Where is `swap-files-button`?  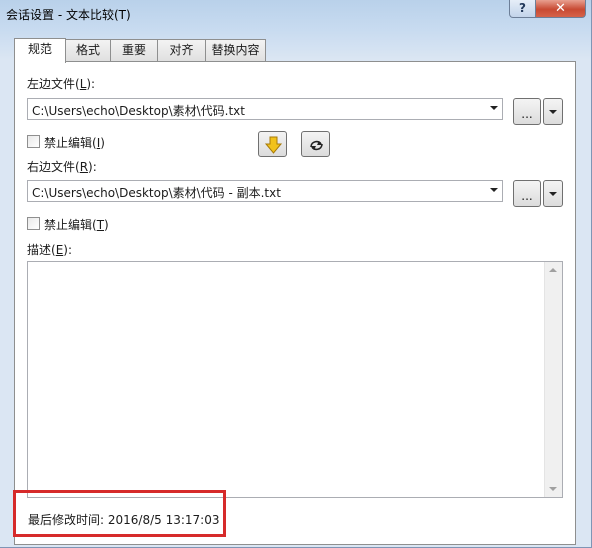
swap-files-button is located at coordinates (315, 144).